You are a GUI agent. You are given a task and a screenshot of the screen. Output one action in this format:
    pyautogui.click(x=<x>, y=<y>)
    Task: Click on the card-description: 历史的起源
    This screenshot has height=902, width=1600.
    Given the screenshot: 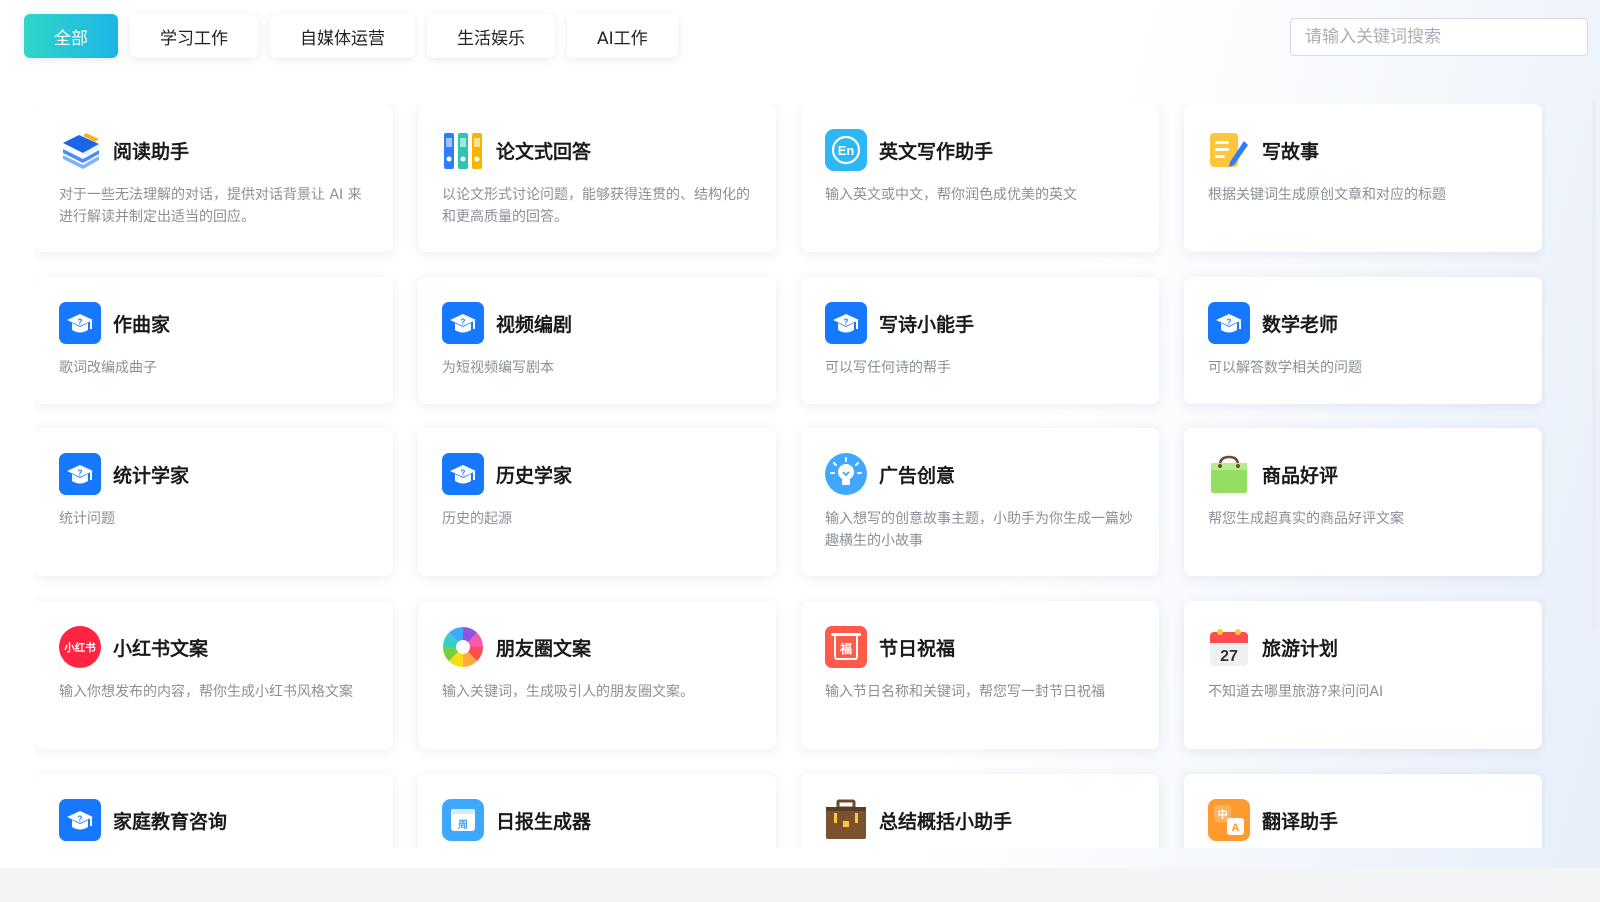 What is the action you would take?
    pyautogui.click(x=477, y=519)
    